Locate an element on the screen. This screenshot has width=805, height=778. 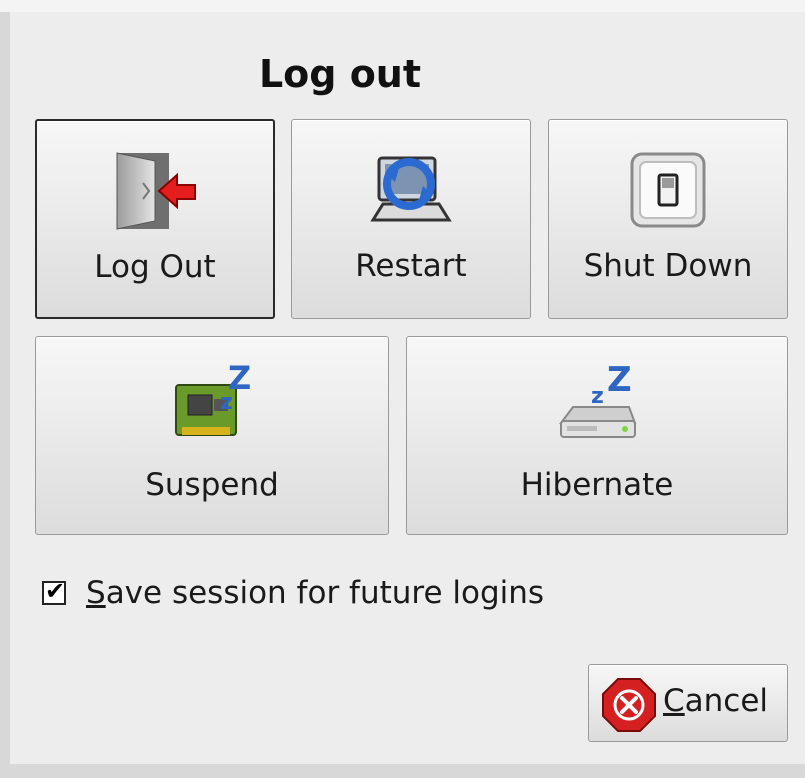
cancel-label: Cancel is located at coordinates (715, 701).